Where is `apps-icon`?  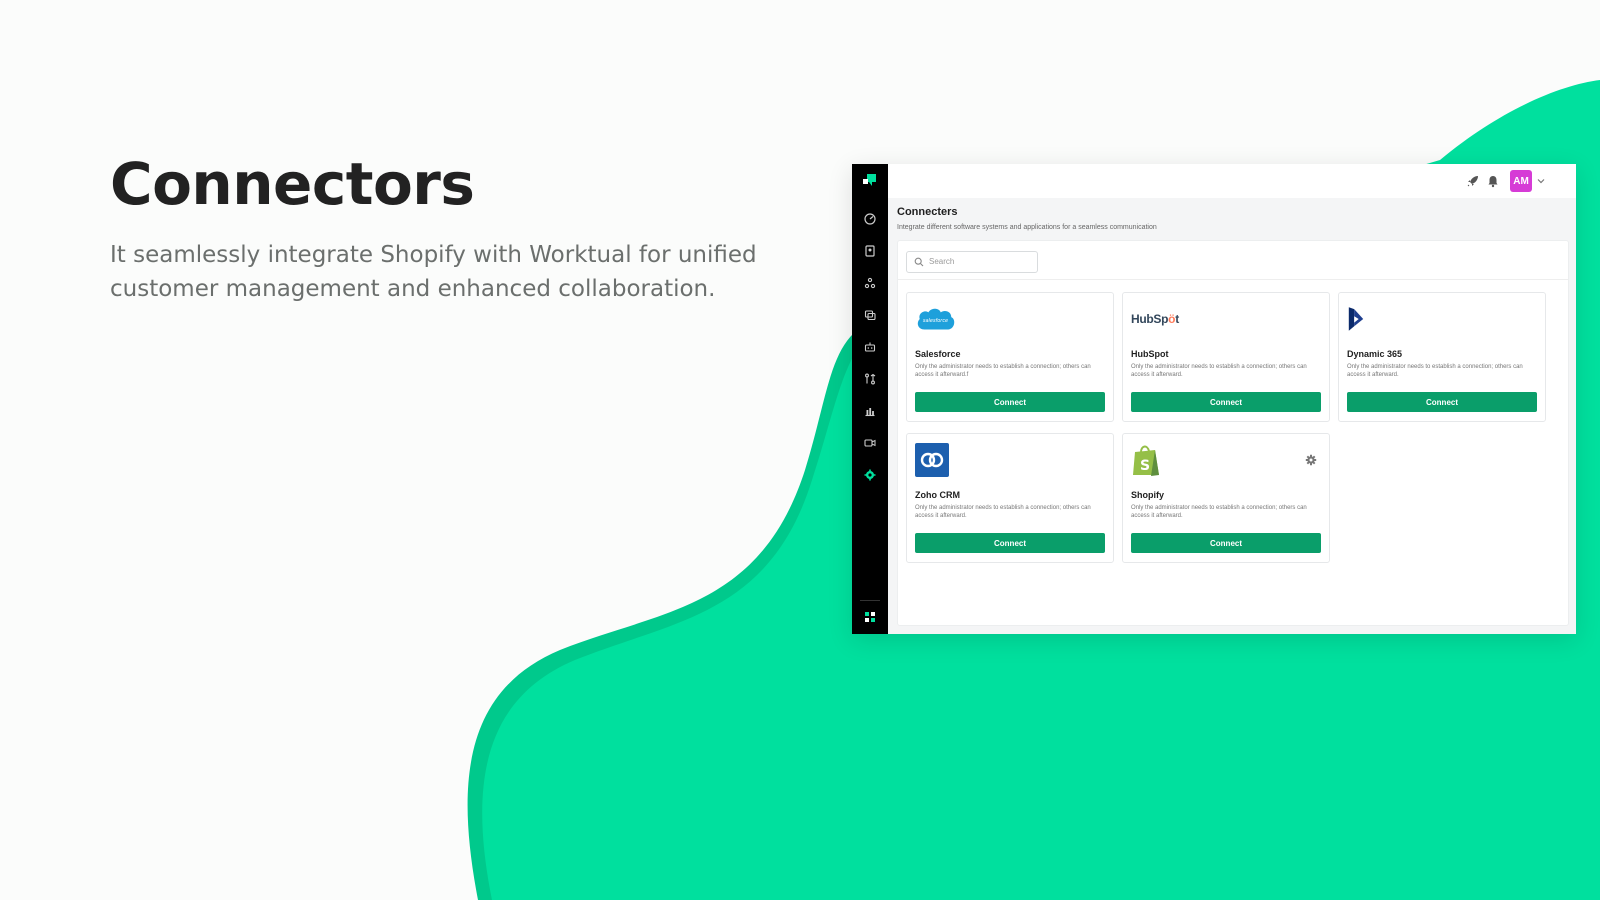 apps-icon is located at coordinates (870, 617).